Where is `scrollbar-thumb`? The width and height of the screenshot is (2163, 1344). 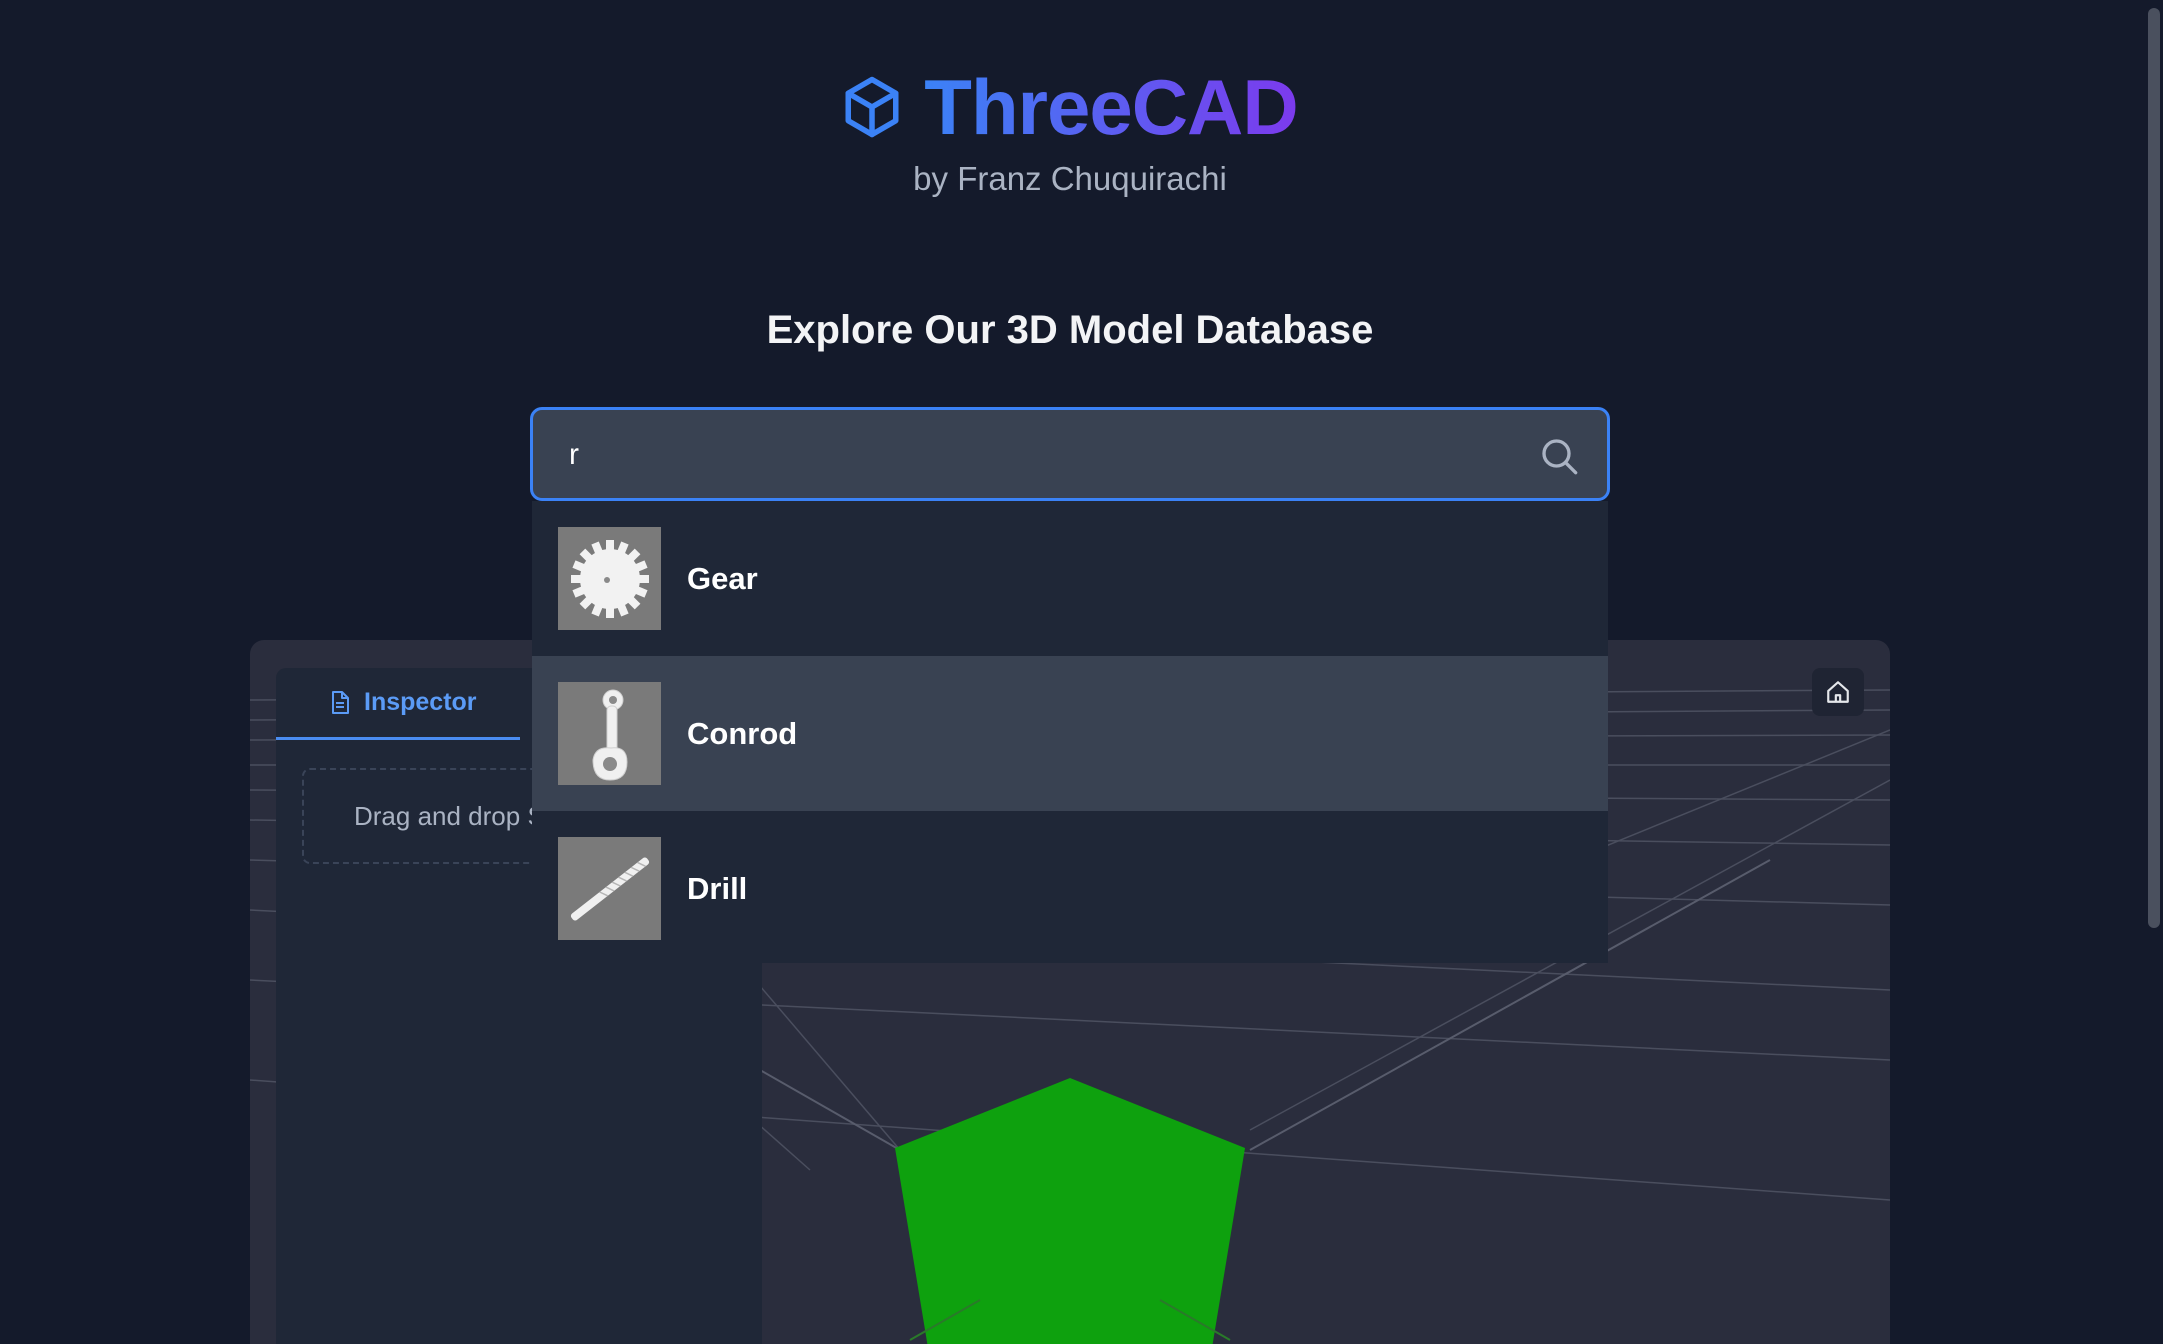 scrollbar-thumb is located at coordinates (2154, 468).